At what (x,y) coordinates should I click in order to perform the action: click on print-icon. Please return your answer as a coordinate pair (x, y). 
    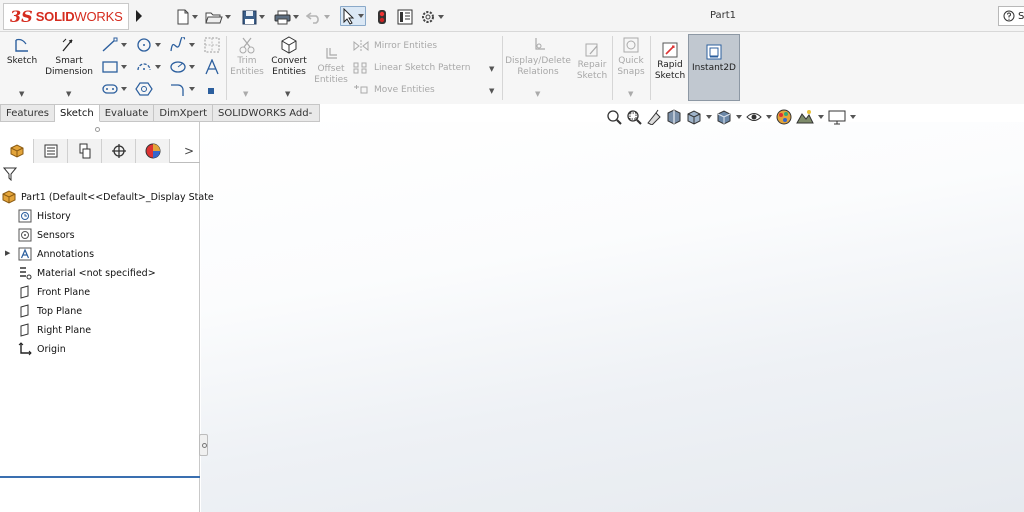
    Looking at the image, I should click on (282, 17).